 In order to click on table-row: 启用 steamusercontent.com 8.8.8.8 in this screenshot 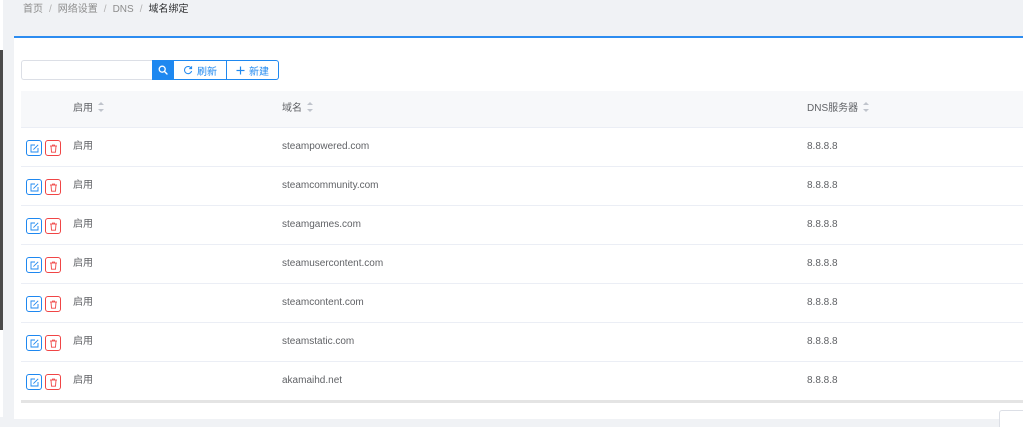, I will do `click(522, 264)`.